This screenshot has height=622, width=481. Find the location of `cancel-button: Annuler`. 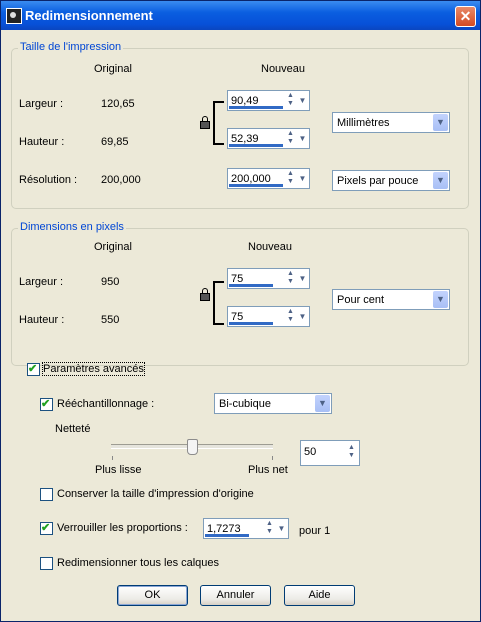

cancel-button: Annuler is located at coordinates (235, 595).